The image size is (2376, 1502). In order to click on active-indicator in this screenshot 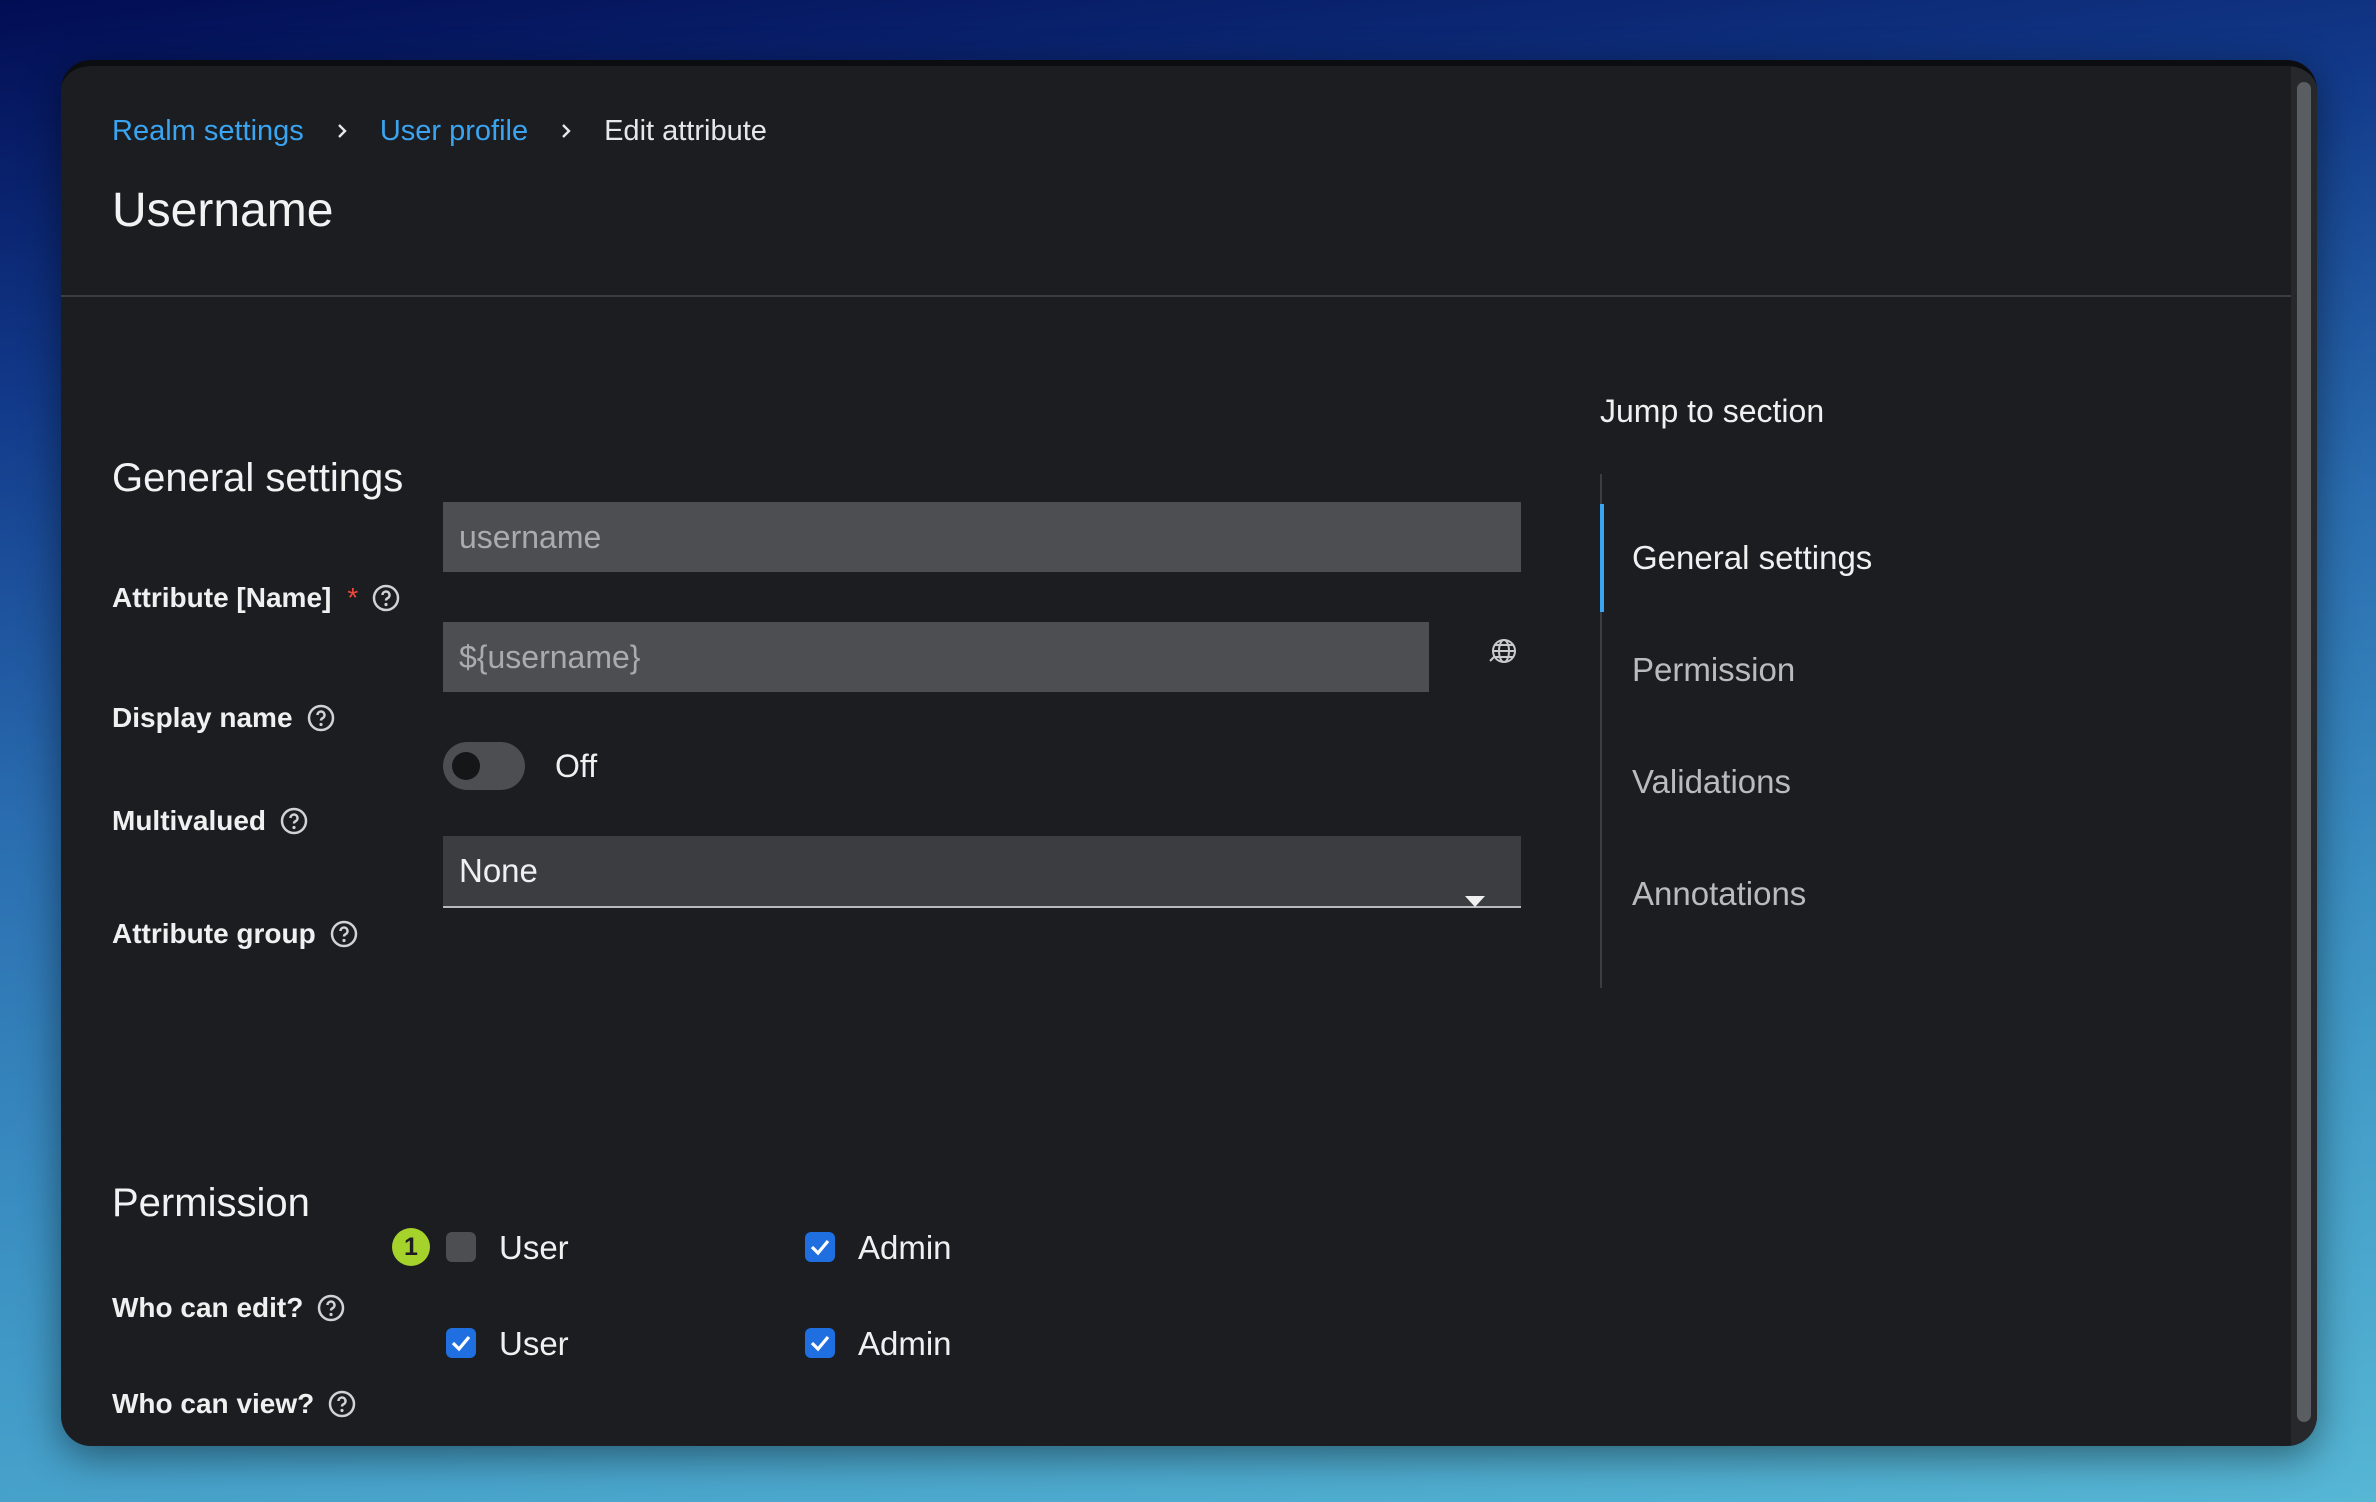, I will do `click(1602, 558)`.